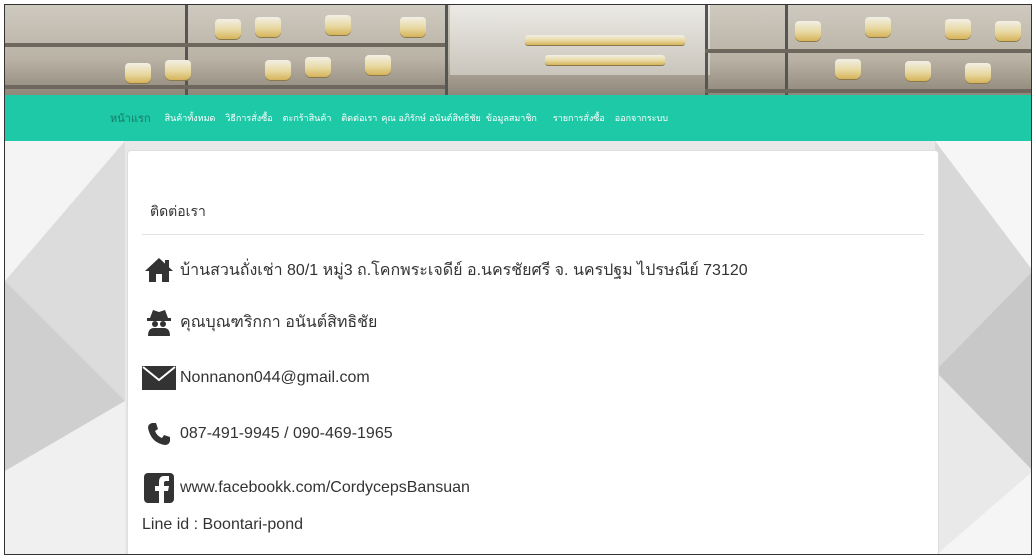 The width and height of the screenshot is (1036, 559). I want to click on nav-all-products: สินค้าทั้งหมด, so click(190, 118).